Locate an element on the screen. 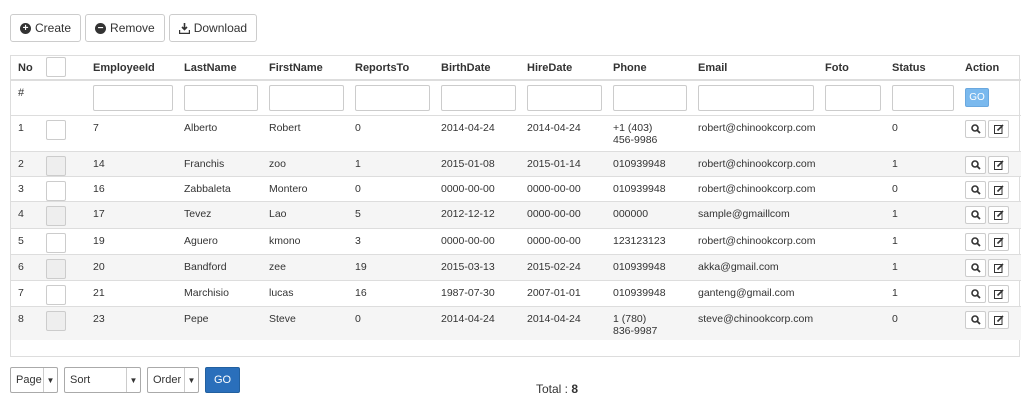 This screenshot has width=1029, height=404. cell-phone-line1: 010939948 is located at coordinates (639, 188).